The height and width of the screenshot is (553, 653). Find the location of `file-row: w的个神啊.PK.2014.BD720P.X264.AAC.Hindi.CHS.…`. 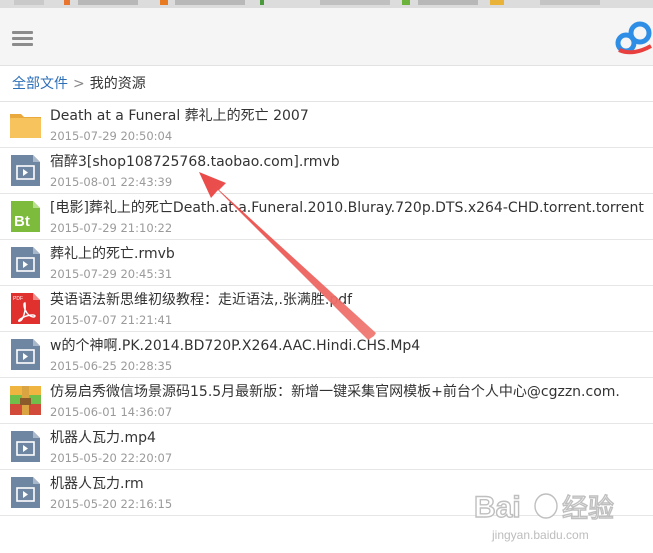

file-row: w的个神啊.PK.2014.BD720P.X264.AAC.Hindi.CHS.… is located at coordinates (326, 355).